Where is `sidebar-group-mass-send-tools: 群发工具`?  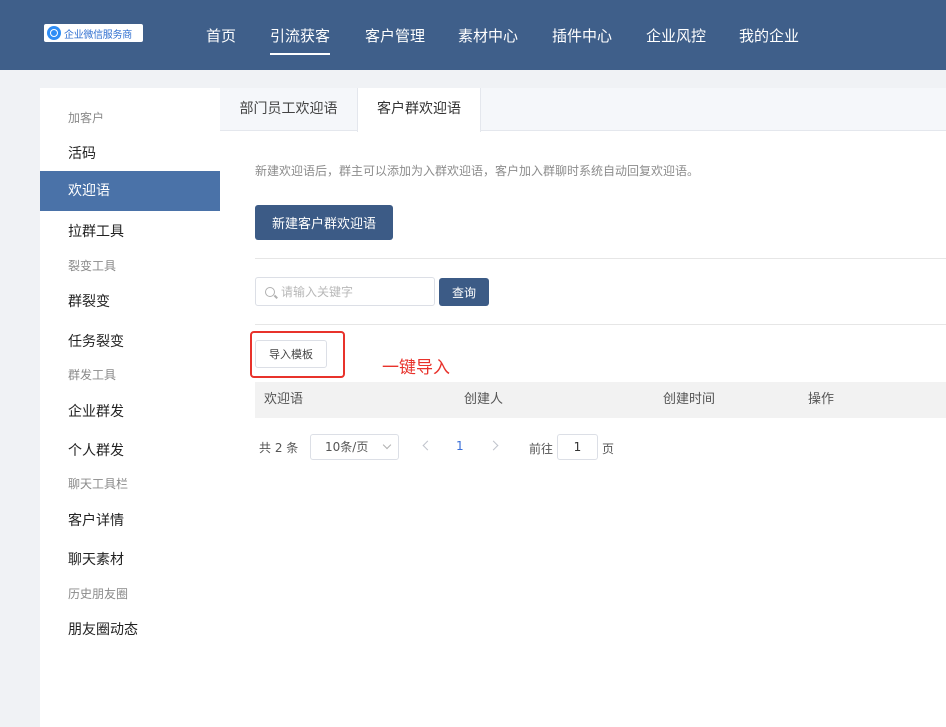 sidebar-group-mass-send-tools: 群发工具 is located at coordinates (92, 375).